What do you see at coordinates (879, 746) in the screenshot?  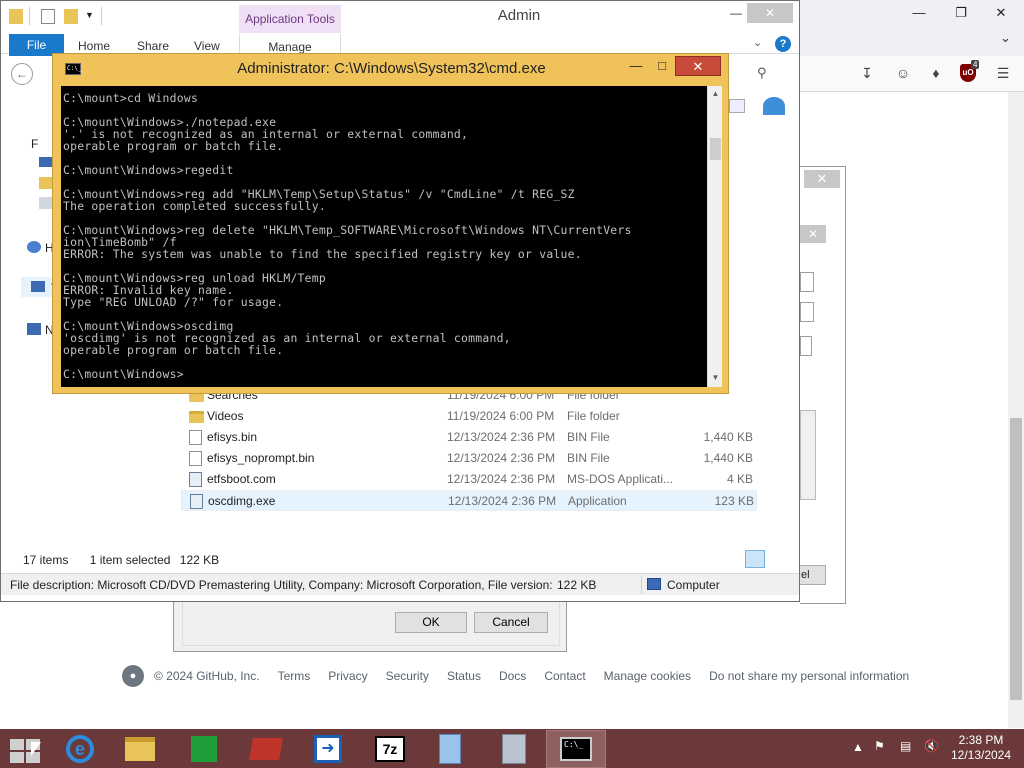 I see `action-center-flag-icon: ⚑` at bounding box center [879, 746].